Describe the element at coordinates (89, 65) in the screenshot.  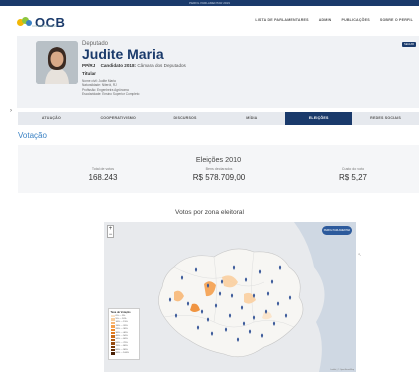
I see `party-label: PP/RJ` at that location.